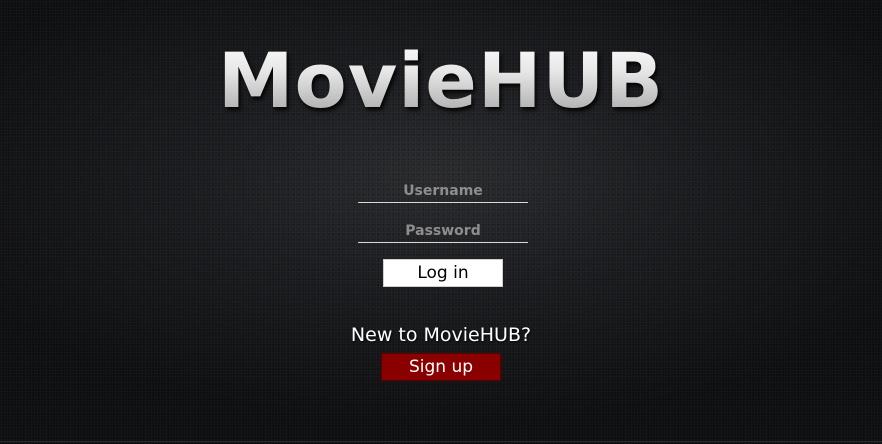  Describe the element at coordinates (441, 335) in the screenshot. I see `signup-prompt: New to MovieHUB?` at that location.